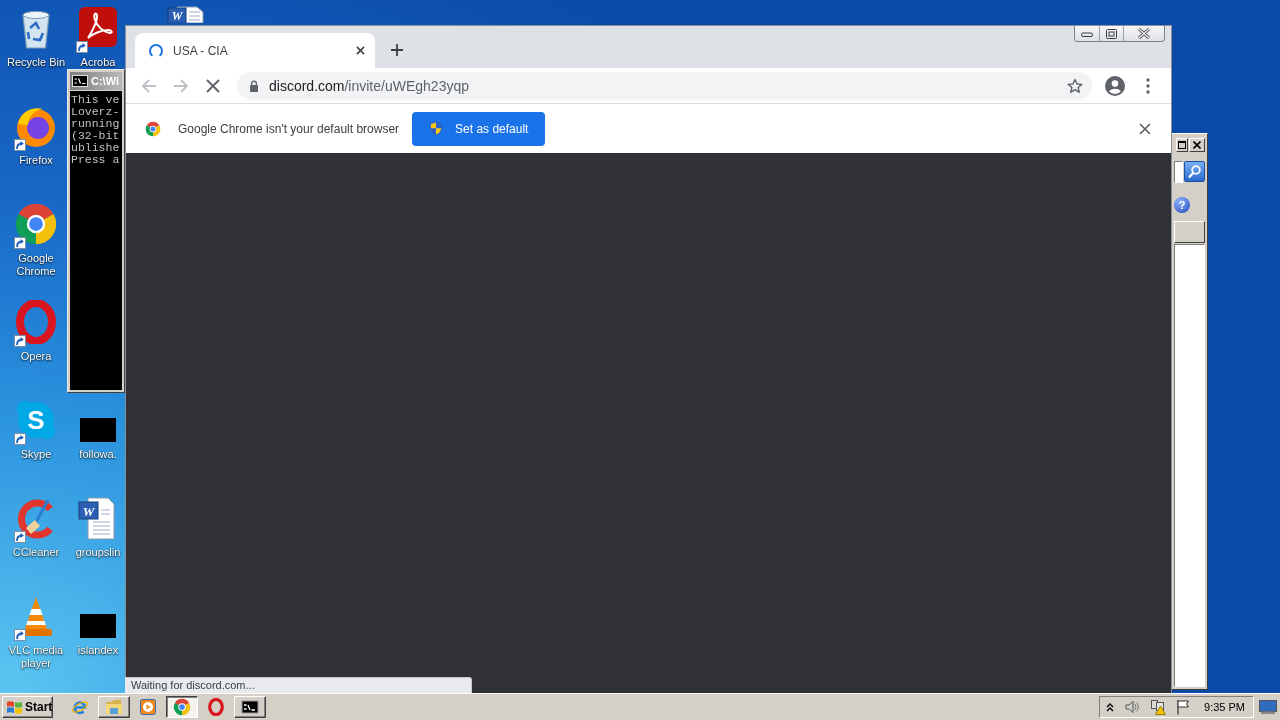 The image size is (1280, 720). I want to click on icon-label: Google Chrome, so click(36, 265).